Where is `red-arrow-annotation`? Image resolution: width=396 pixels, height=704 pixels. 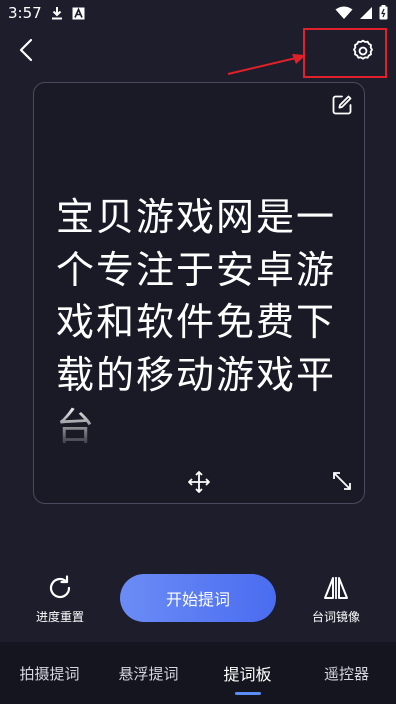 red-arrow-annotation is located at coordinates (266, 64).